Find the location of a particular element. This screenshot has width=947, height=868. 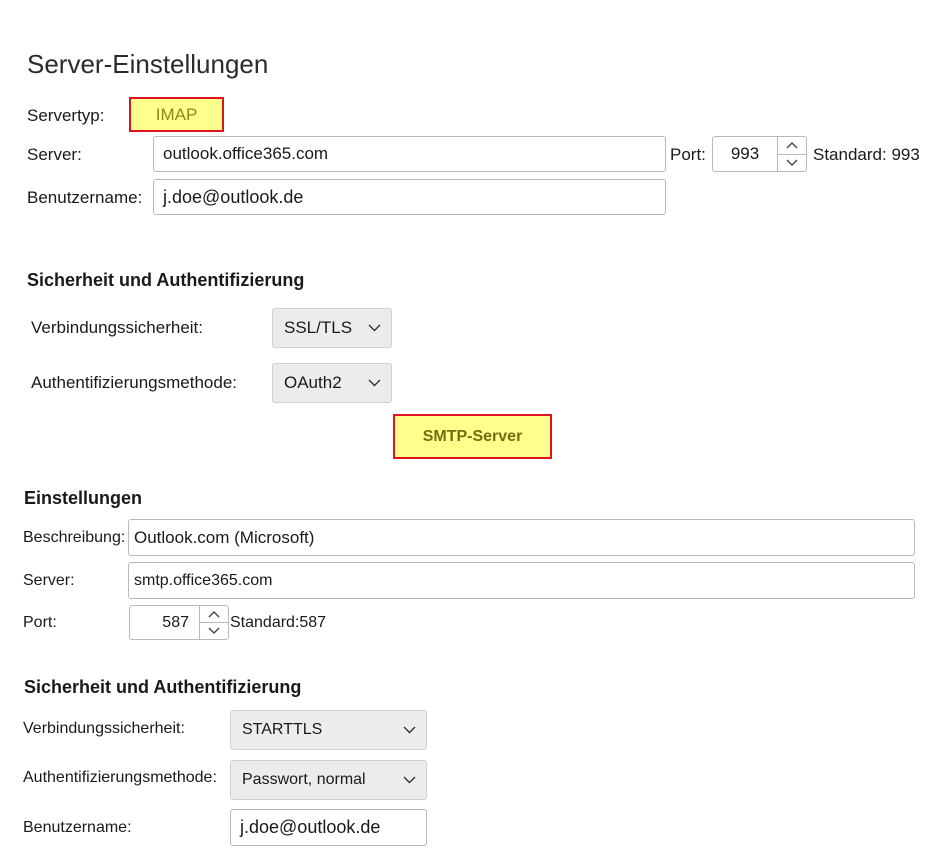

smtp-auth-method-select: Passwort, normal is located at coordinates (328, 780).